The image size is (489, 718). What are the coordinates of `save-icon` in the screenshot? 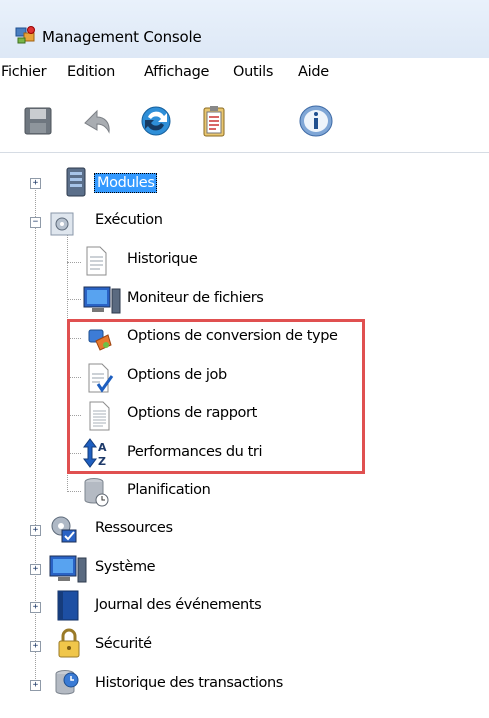 It's located at (38, 121).